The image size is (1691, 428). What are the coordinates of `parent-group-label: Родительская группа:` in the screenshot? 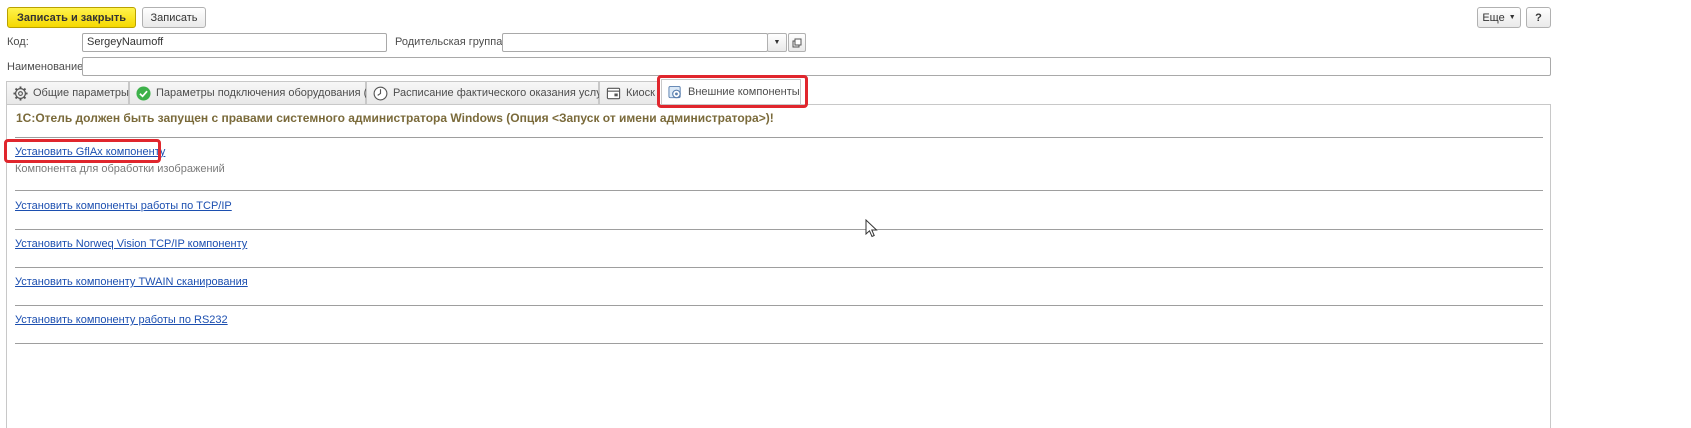 It's located at (450, 42).